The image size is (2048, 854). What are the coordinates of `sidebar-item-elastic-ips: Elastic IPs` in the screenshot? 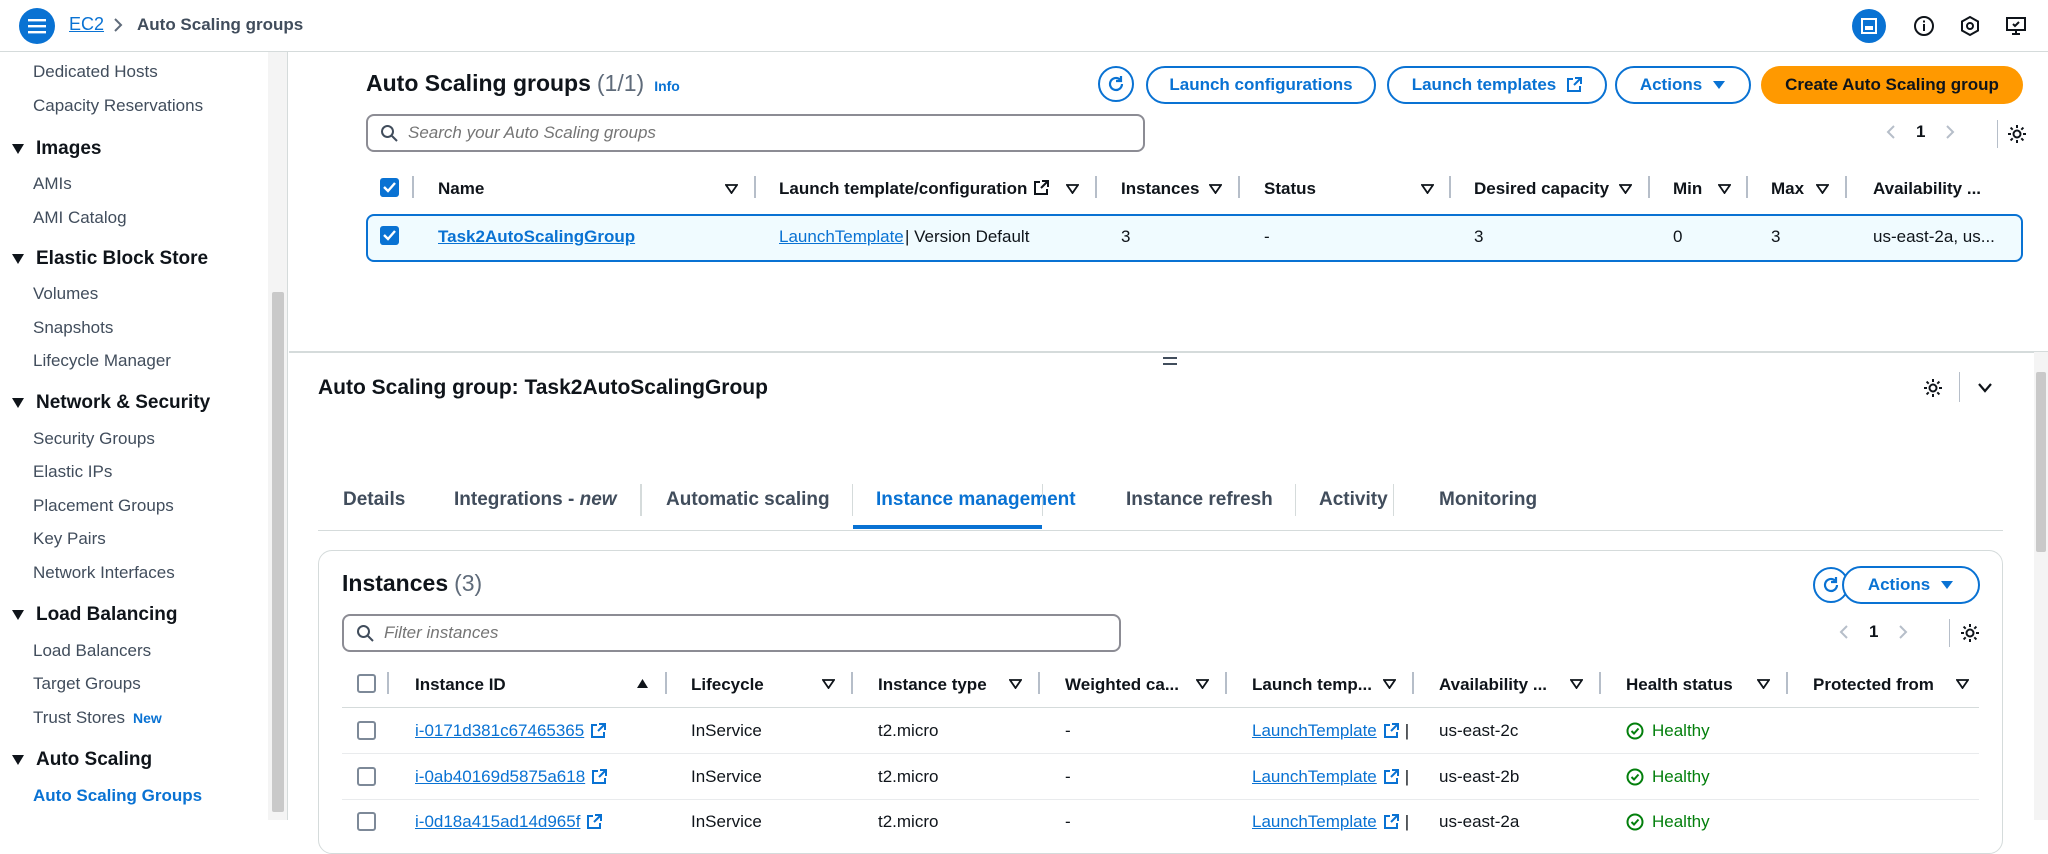 It's located at (72, 472).